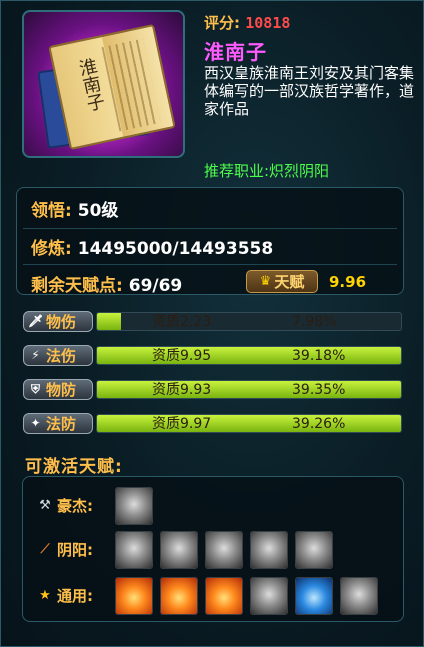 Image resolution: width=424 pixels, height=647 pixels. I want to click on bar-tag: ✦ 法防, so click(58, 423).